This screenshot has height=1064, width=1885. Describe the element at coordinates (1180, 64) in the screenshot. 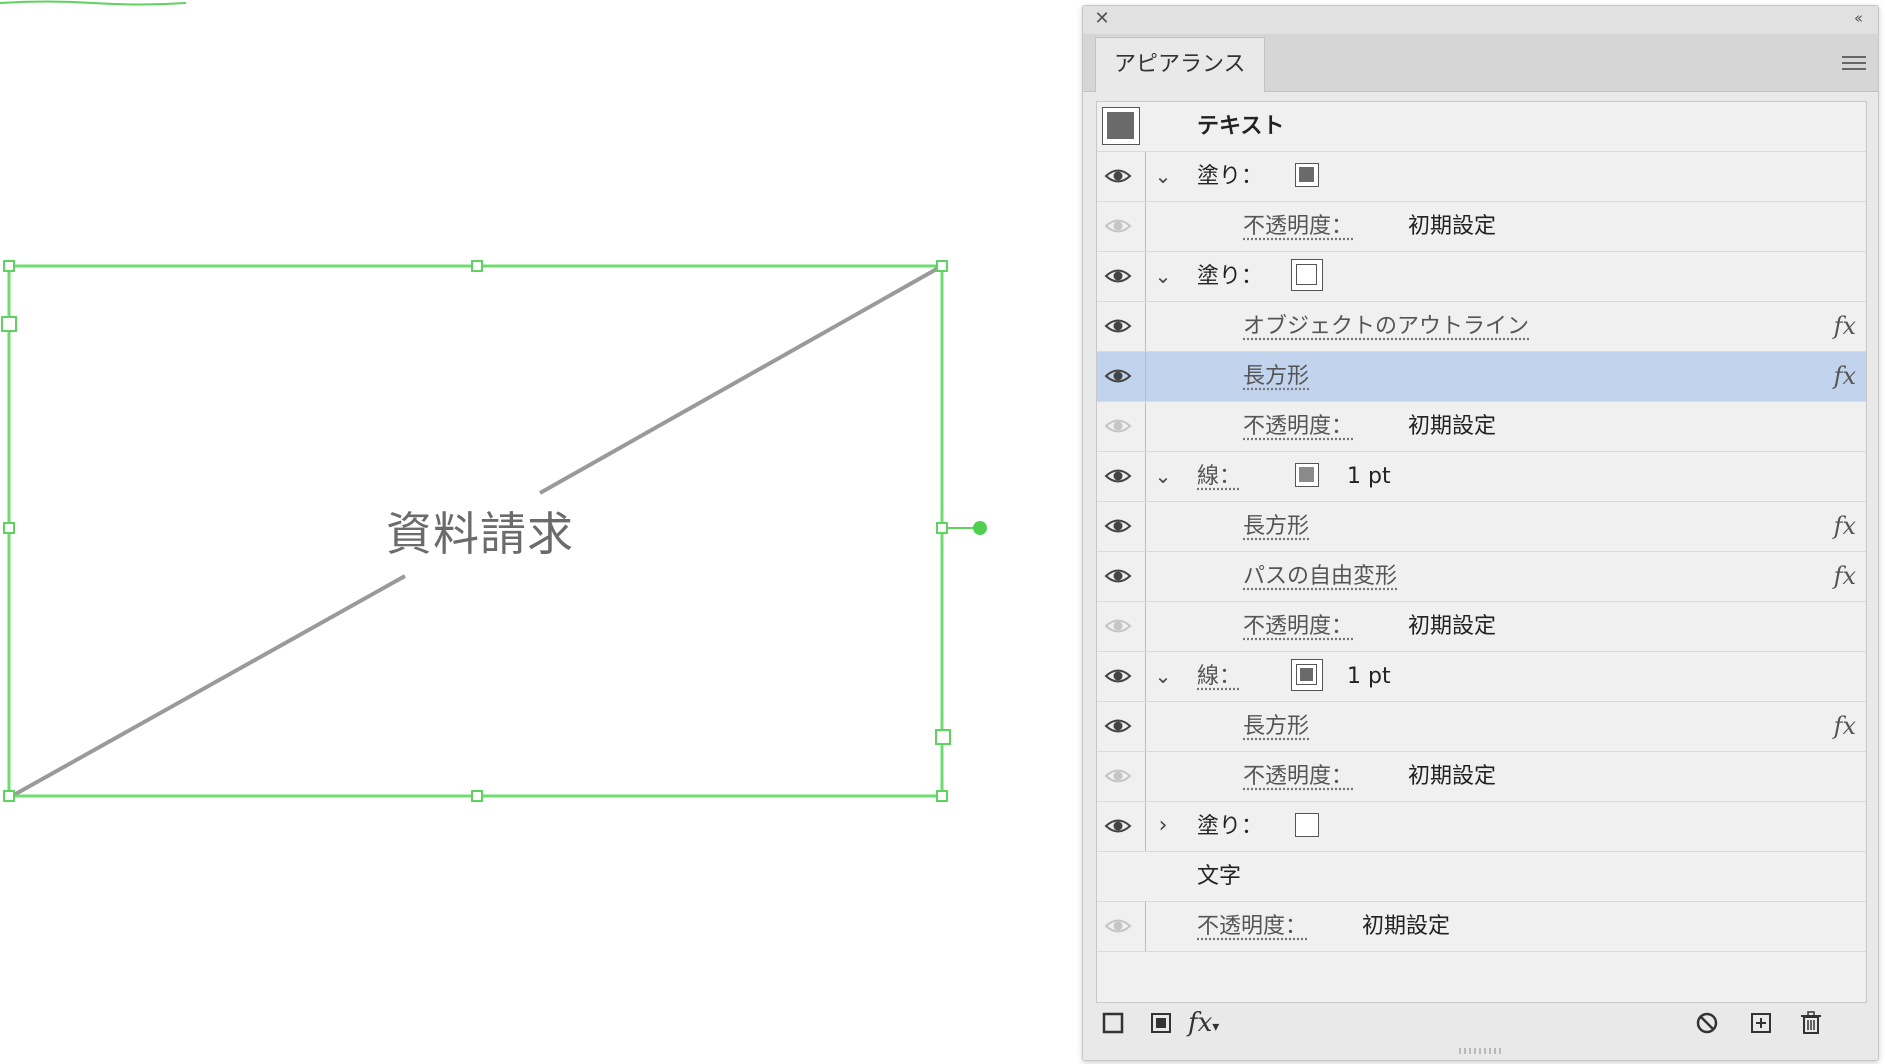

I see `tab-appearance: アピアランス` at that location.